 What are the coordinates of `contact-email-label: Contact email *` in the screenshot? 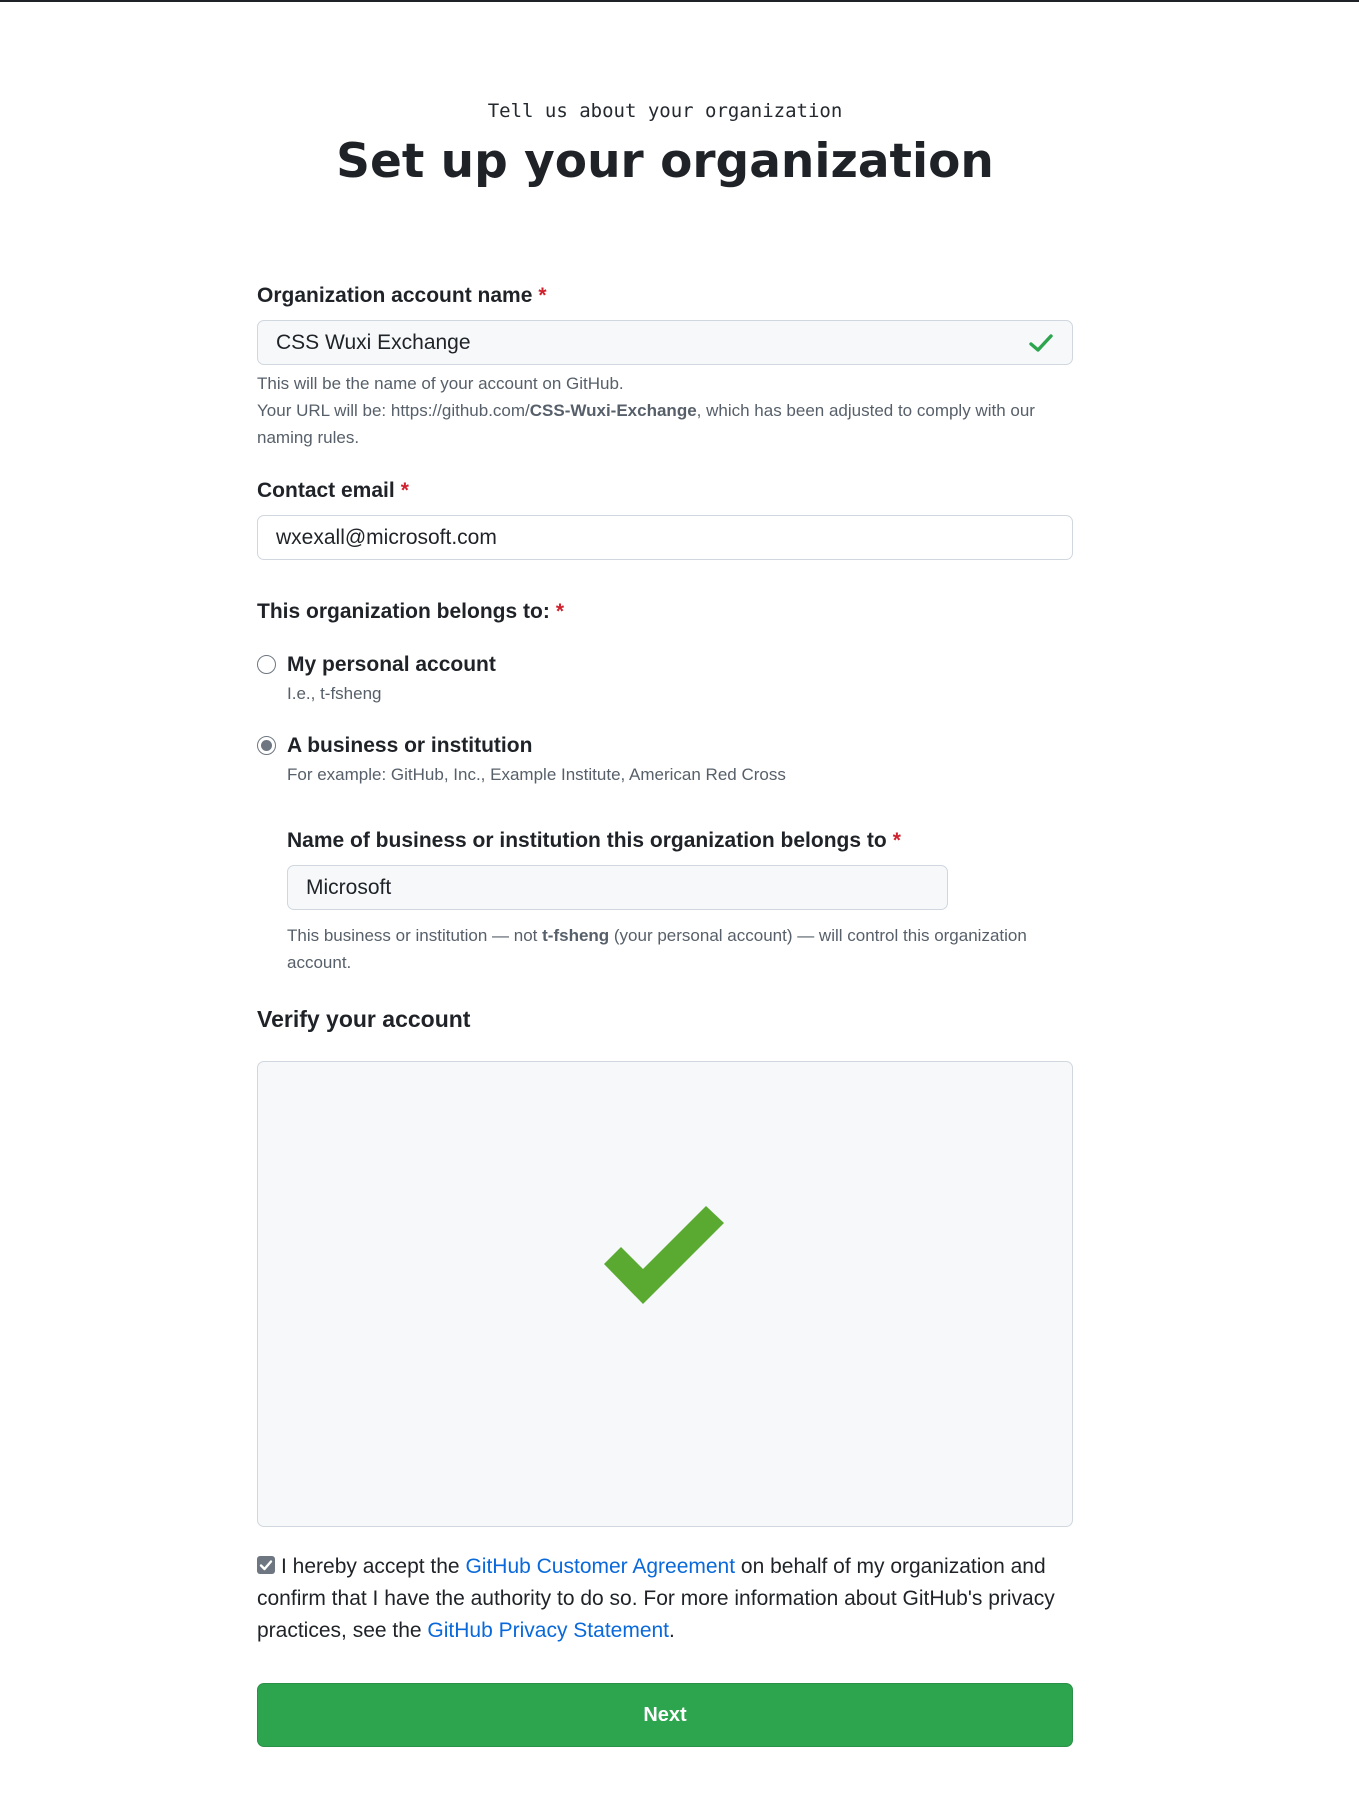 It's located at (333, 491).